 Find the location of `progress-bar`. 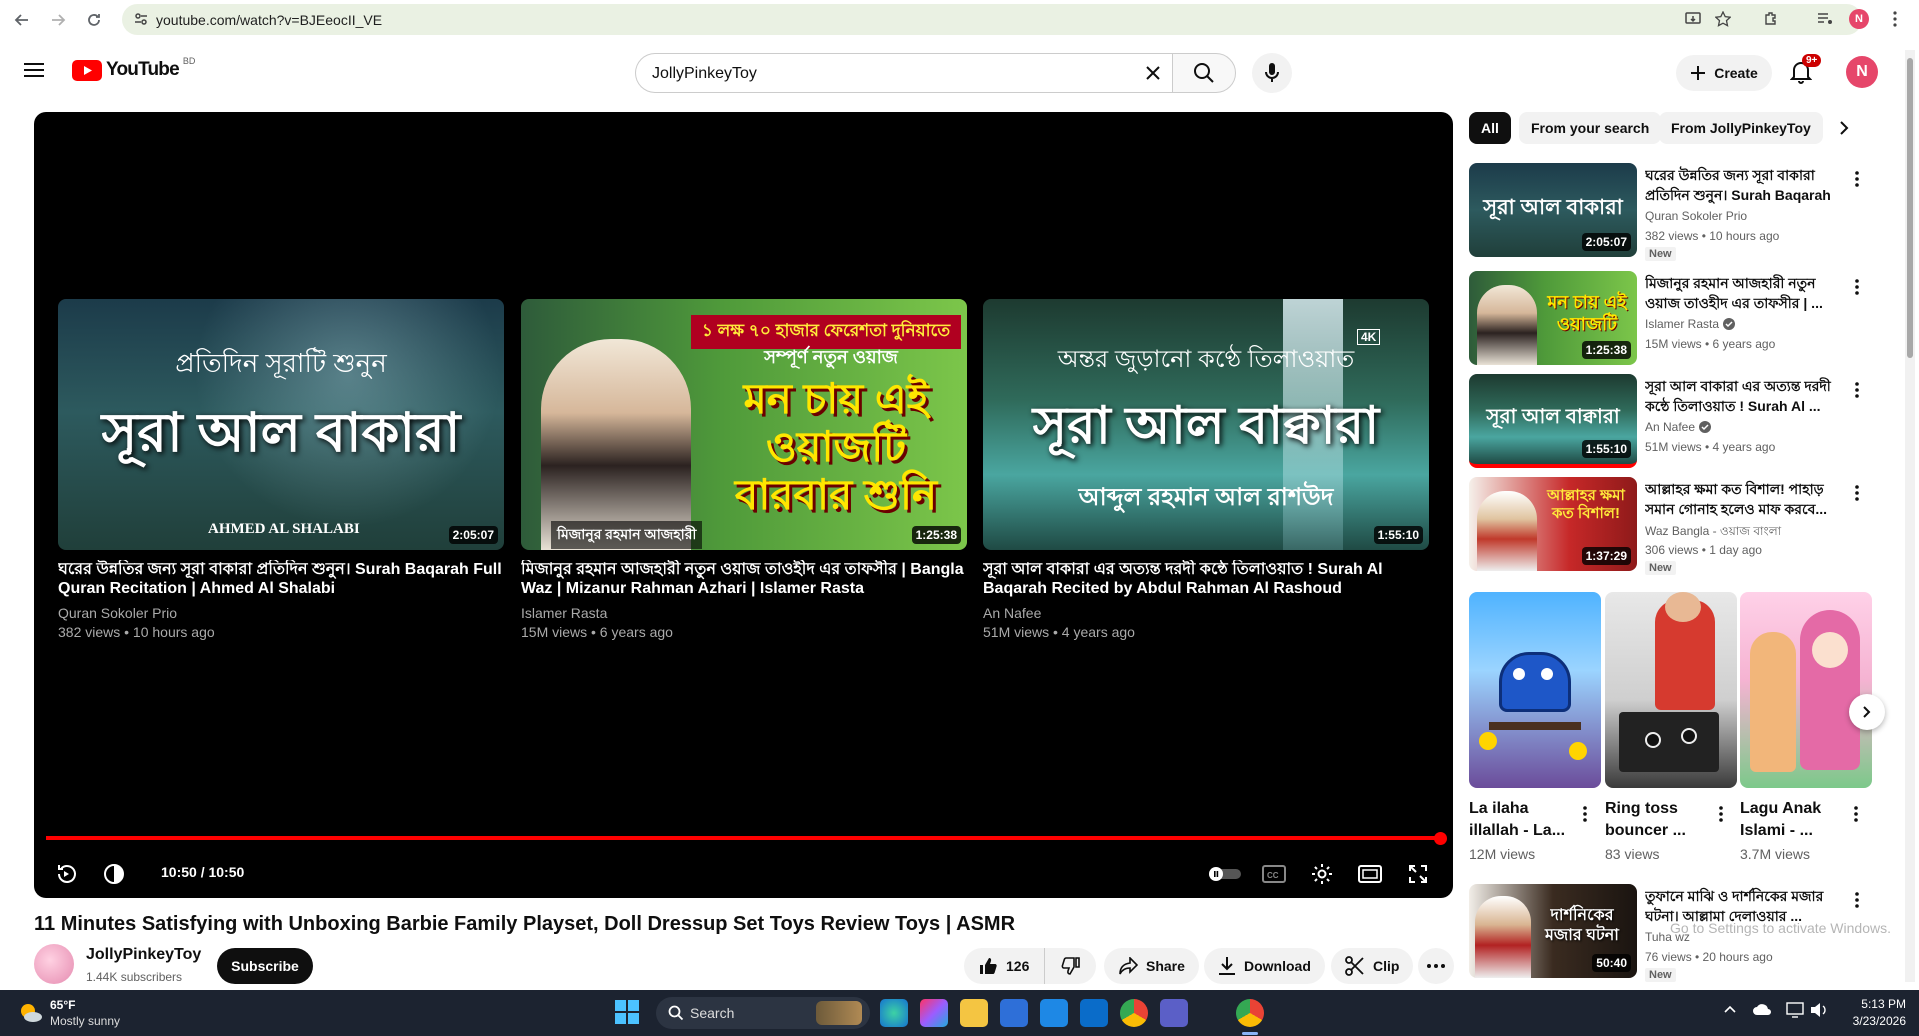

progress-bar is located at coordinates (743, 838).